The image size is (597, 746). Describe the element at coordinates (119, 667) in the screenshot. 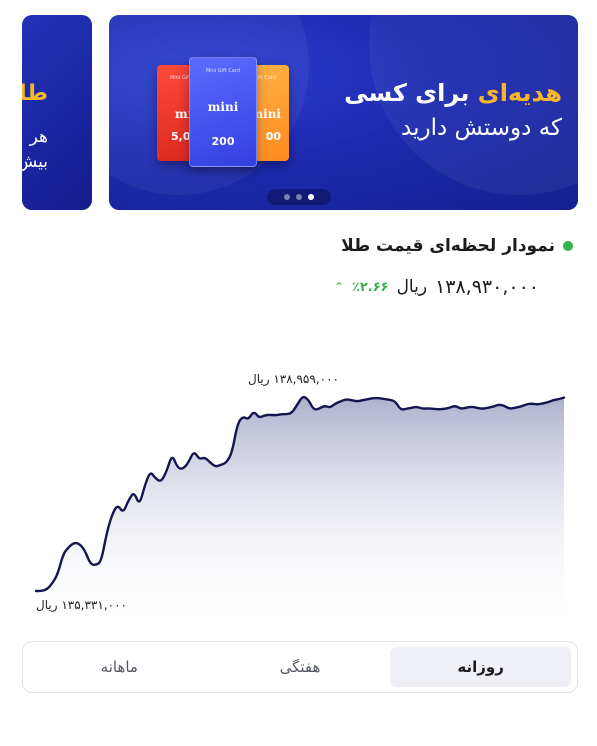

I see `tab-monthly: ماهانه` at that location.